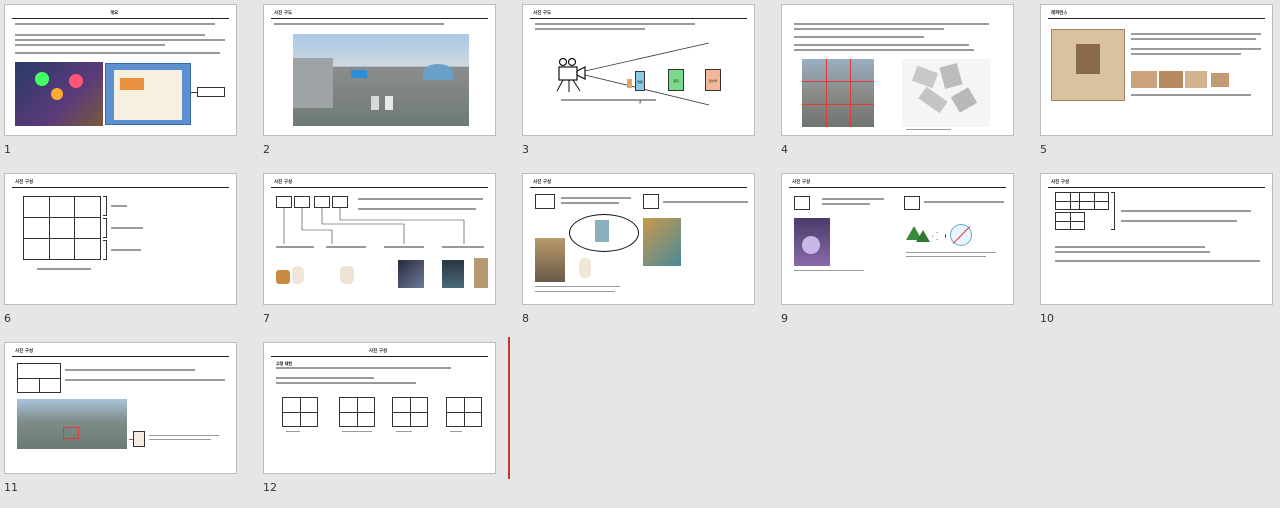 Image resolution: width=1280 pixels, height=508 pixels. I want to click on slide-thumbnail-12: 사진 구성 고정 대한 12, so click(389, 423).